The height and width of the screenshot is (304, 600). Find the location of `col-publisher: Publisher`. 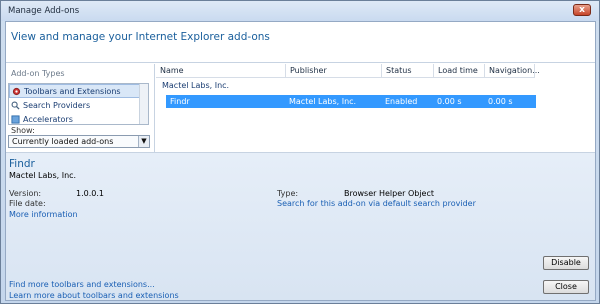

col-publisher: Publisher is located at coordinates (334, 71).